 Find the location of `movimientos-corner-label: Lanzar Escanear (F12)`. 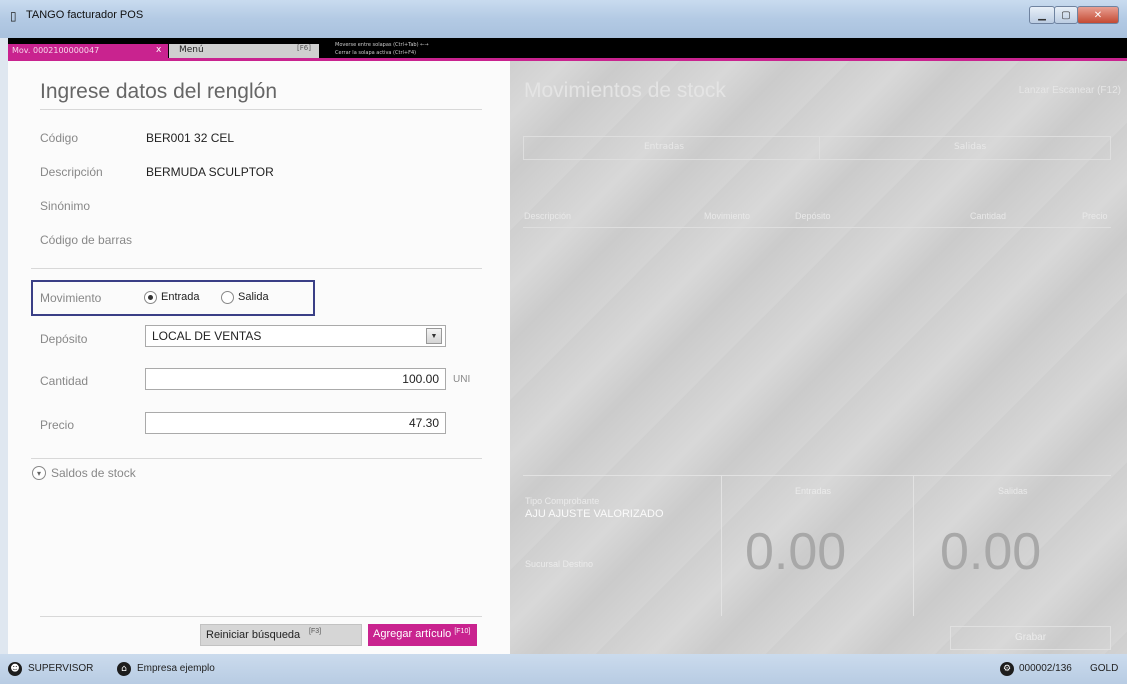

movimientos-corner-label: Lanzar Escanear (F12) is located at coordinates (1069, 90).